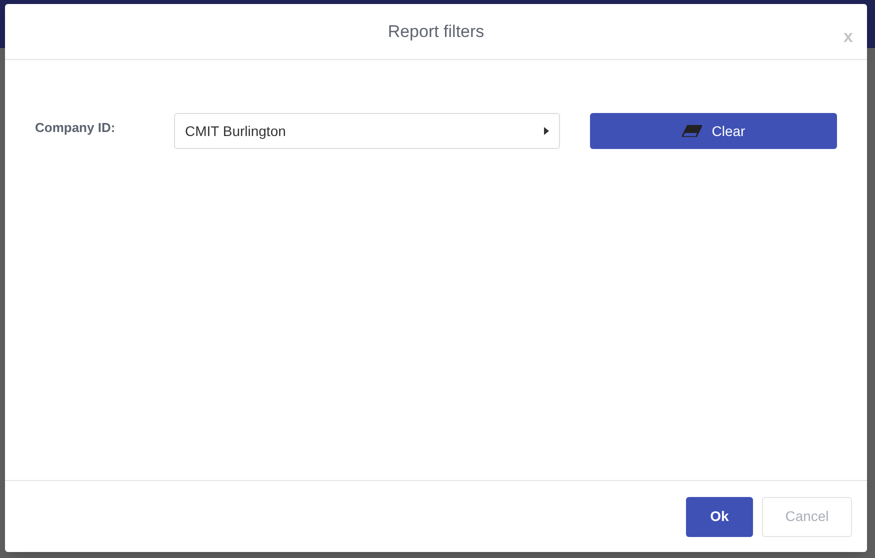 Image resolution: width=875 pixels, height=558 pixels. What do you see at coordinates (692, 131) in the screenshot?
I see `eraser-icon` at bounding box center [692, 131].